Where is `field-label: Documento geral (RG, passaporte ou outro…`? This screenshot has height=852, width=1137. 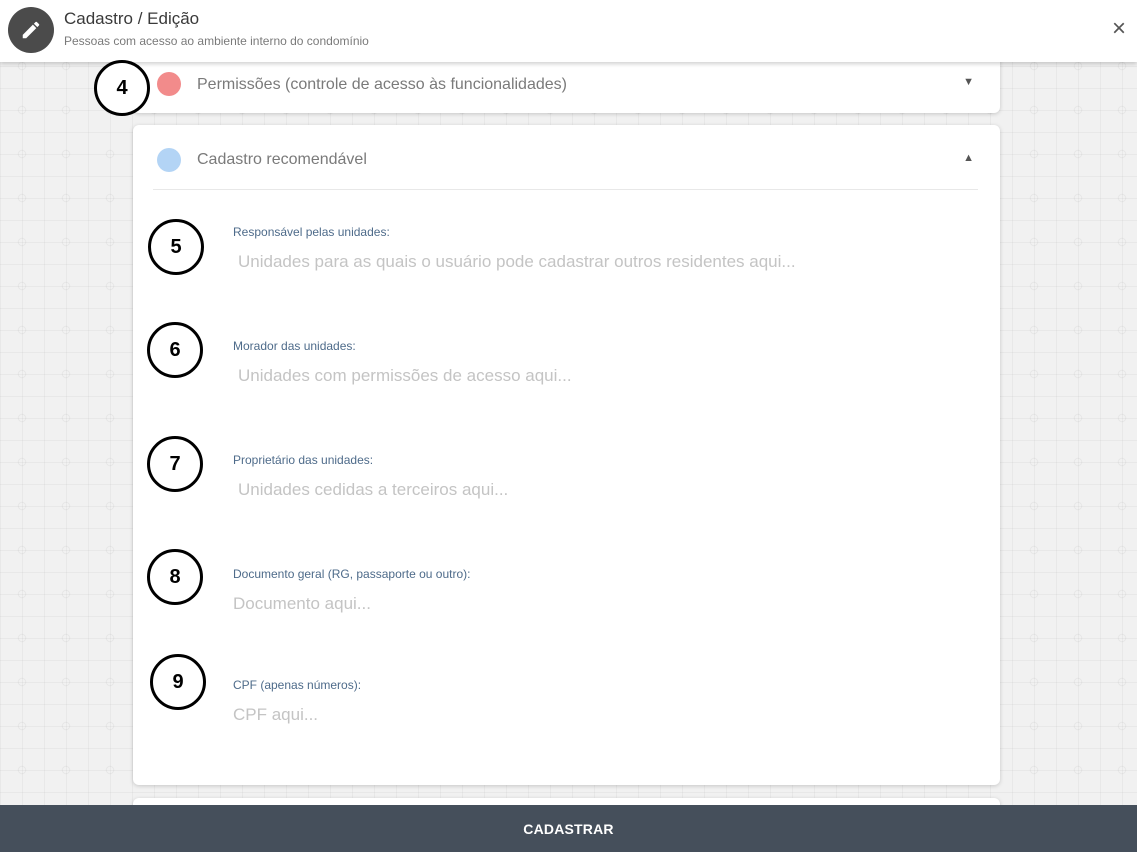
field-label: Documento geral (RG, passaporte ou outro… is located at coordinates (352, 574).